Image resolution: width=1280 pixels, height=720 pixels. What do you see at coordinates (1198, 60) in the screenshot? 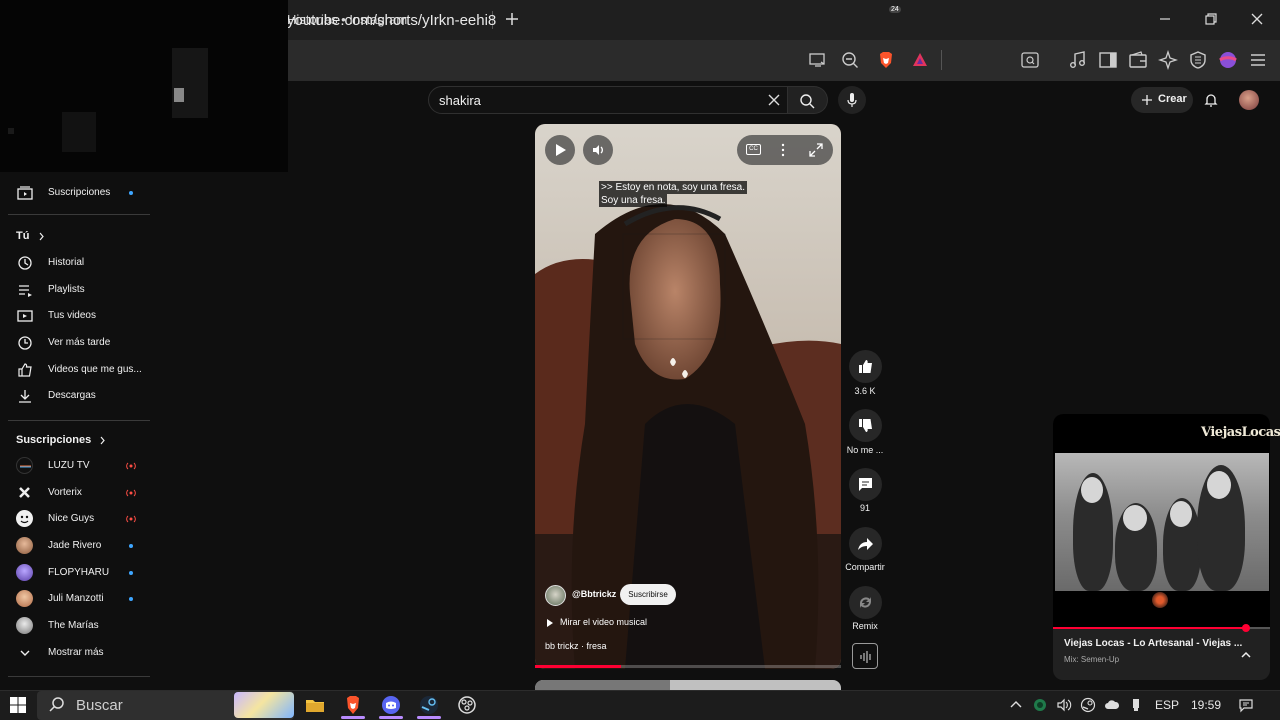
I see `vpn-shield-icon` at bounding box center [1198, 60].